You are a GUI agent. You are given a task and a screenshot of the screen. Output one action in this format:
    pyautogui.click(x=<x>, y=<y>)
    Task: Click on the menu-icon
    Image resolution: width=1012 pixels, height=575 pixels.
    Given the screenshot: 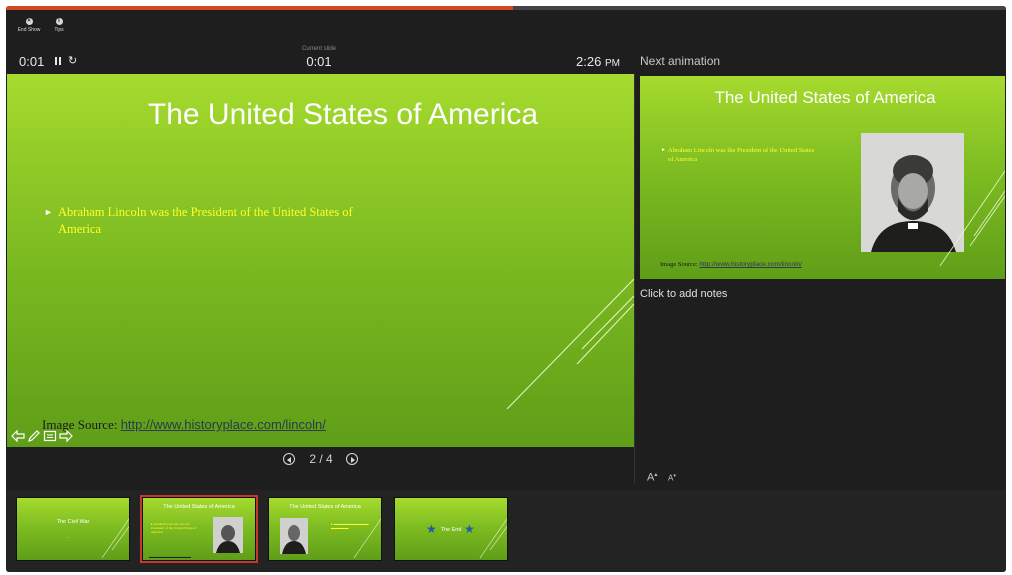 What is the action you would take?
    pyautogui.click(x=50, y=436)
    